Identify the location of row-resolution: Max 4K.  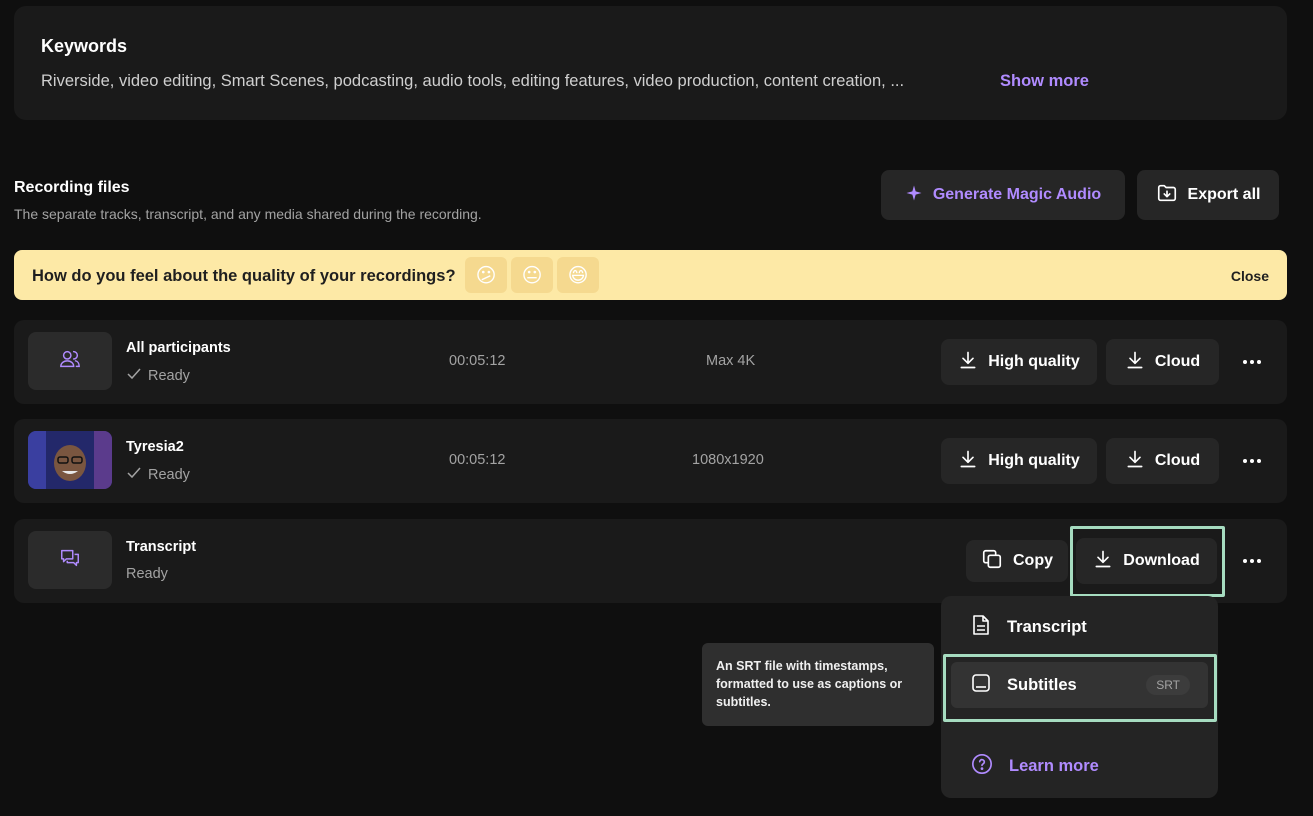
(731, 361).